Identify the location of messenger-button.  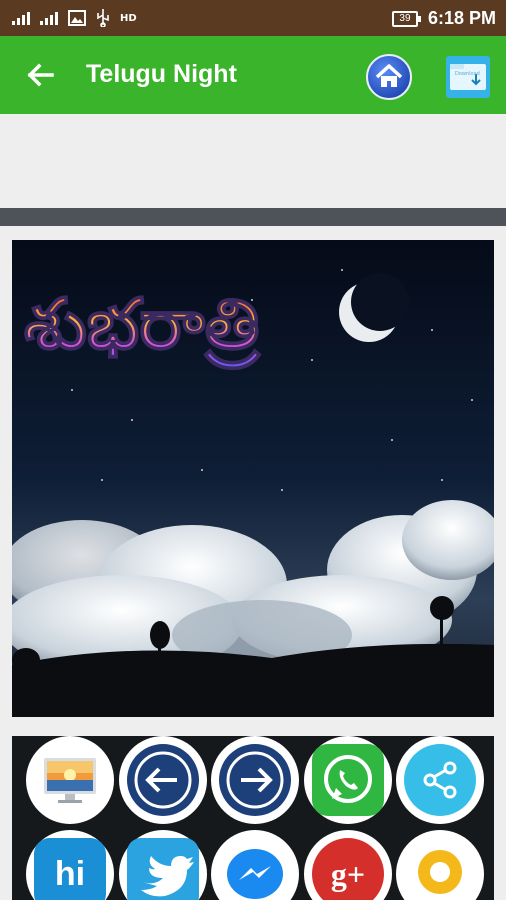
(255, 865).